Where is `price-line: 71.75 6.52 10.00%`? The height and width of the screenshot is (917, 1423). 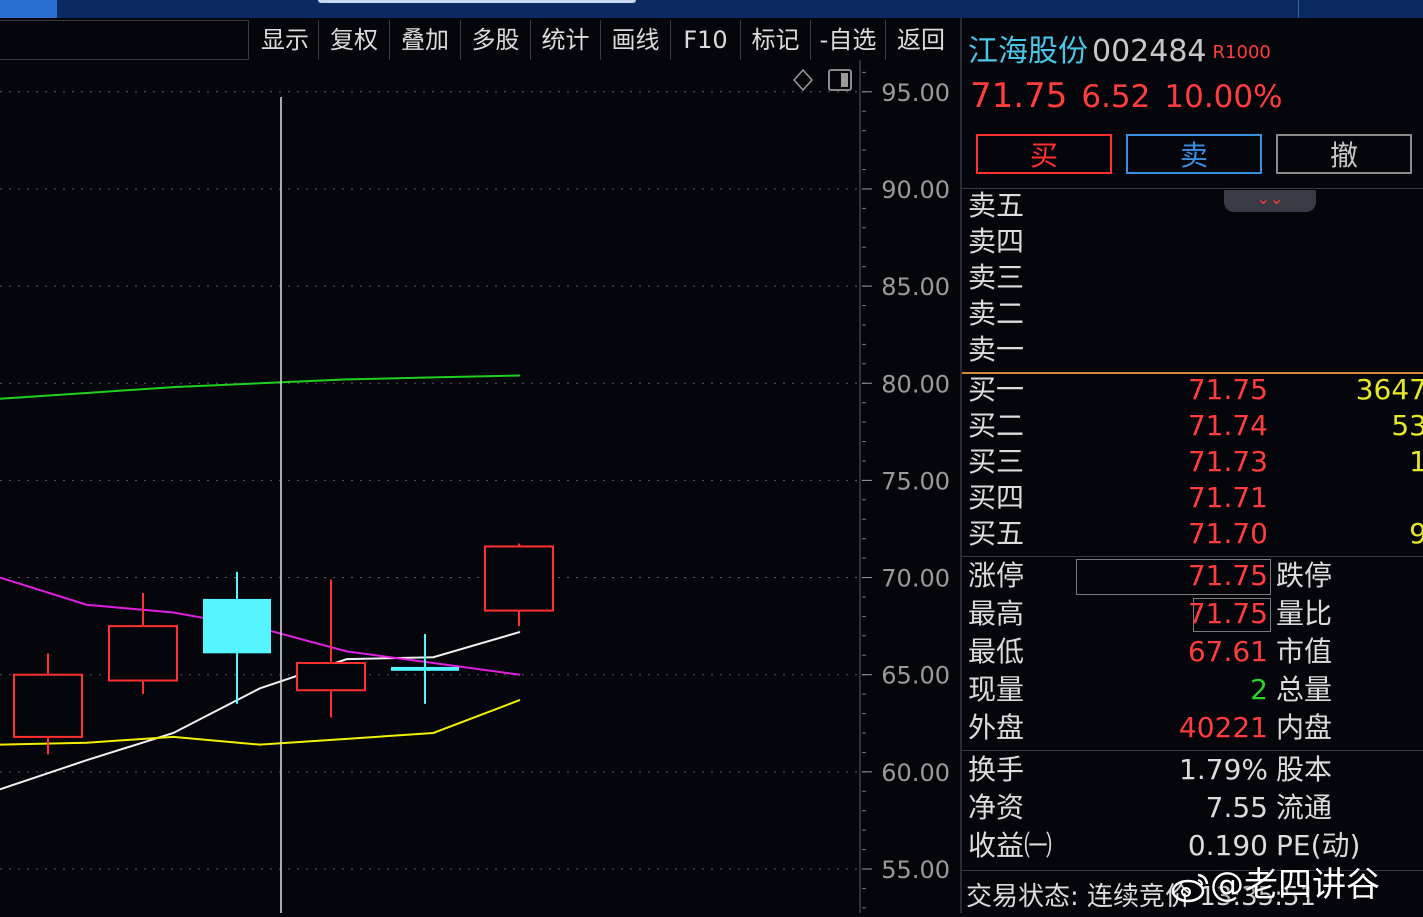
price-line: 71.75 6.52 10.00% is located at coordinates (1133, 96).